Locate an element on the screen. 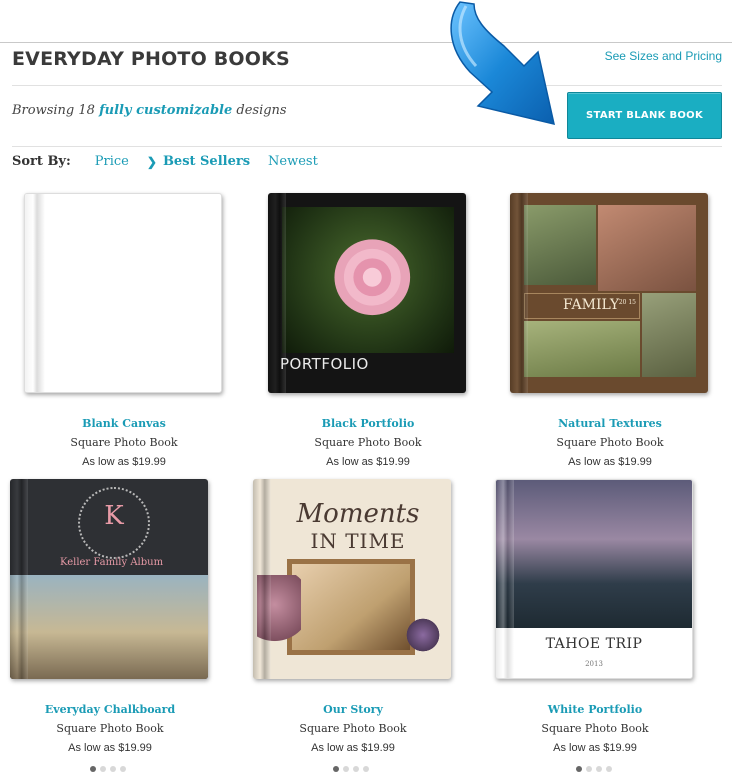  product-name: Our Story is located at coordinates (353, 709).